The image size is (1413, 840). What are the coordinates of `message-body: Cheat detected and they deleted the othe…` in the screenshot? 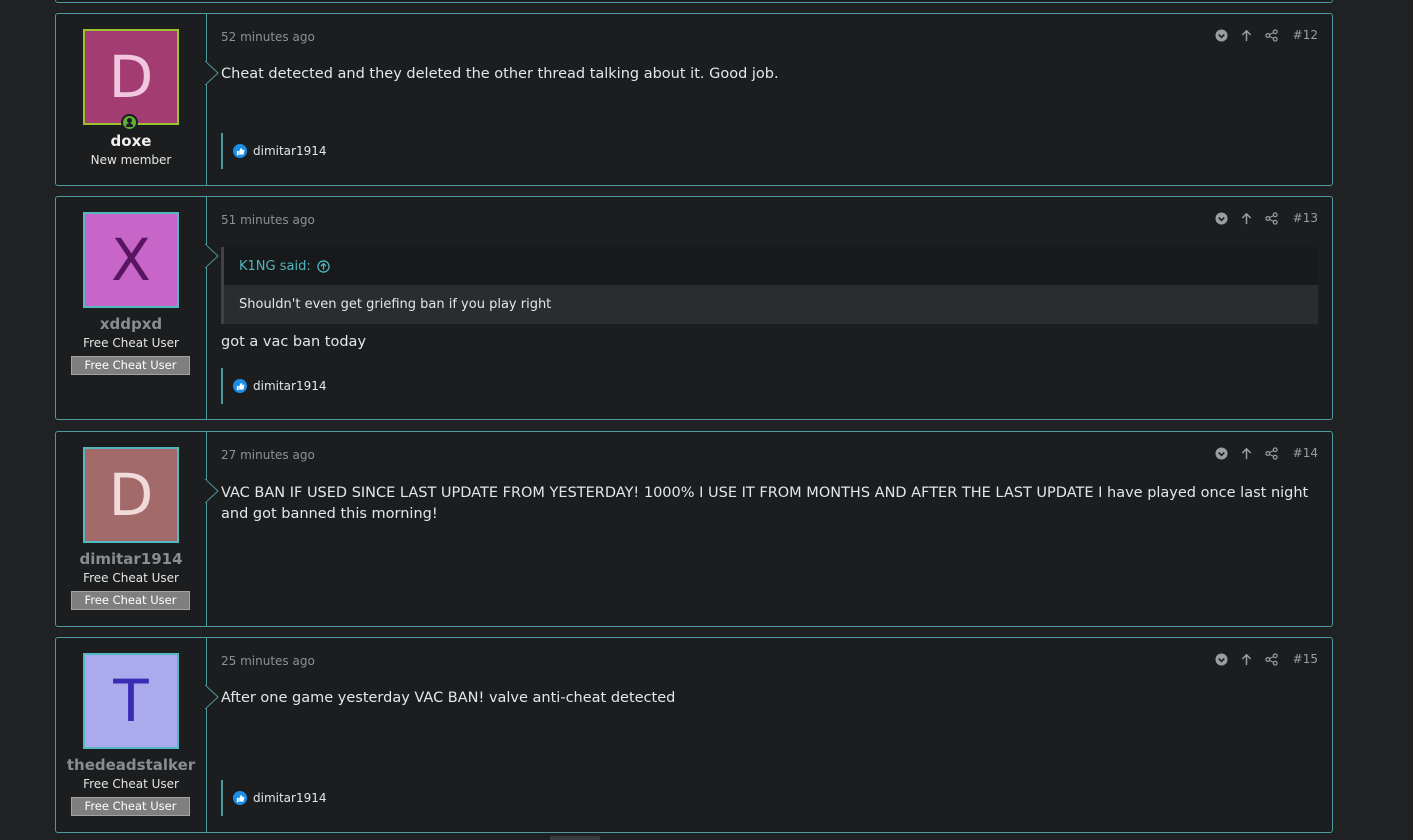 It's located at (500, 74).